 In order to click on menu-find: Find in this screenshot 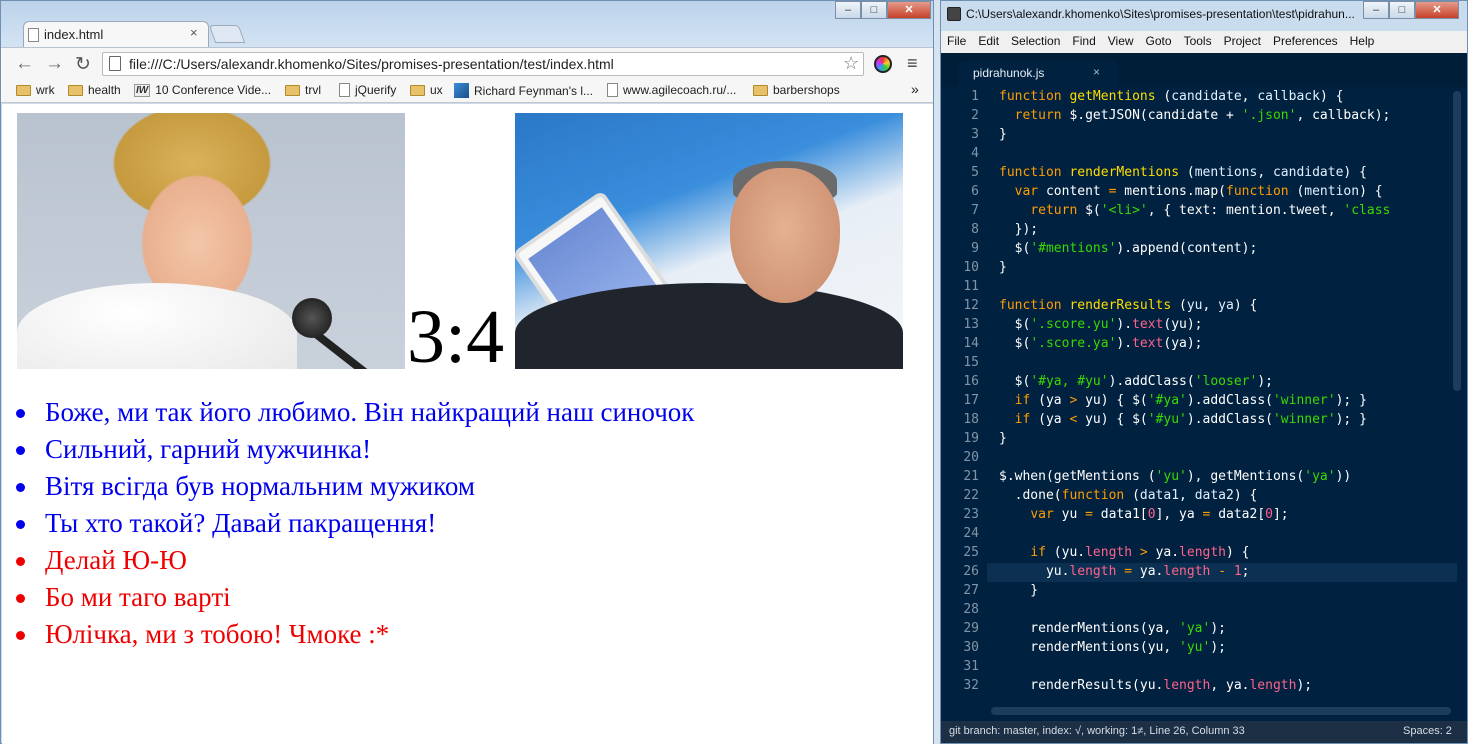, I will do `click(1083, 42)`.